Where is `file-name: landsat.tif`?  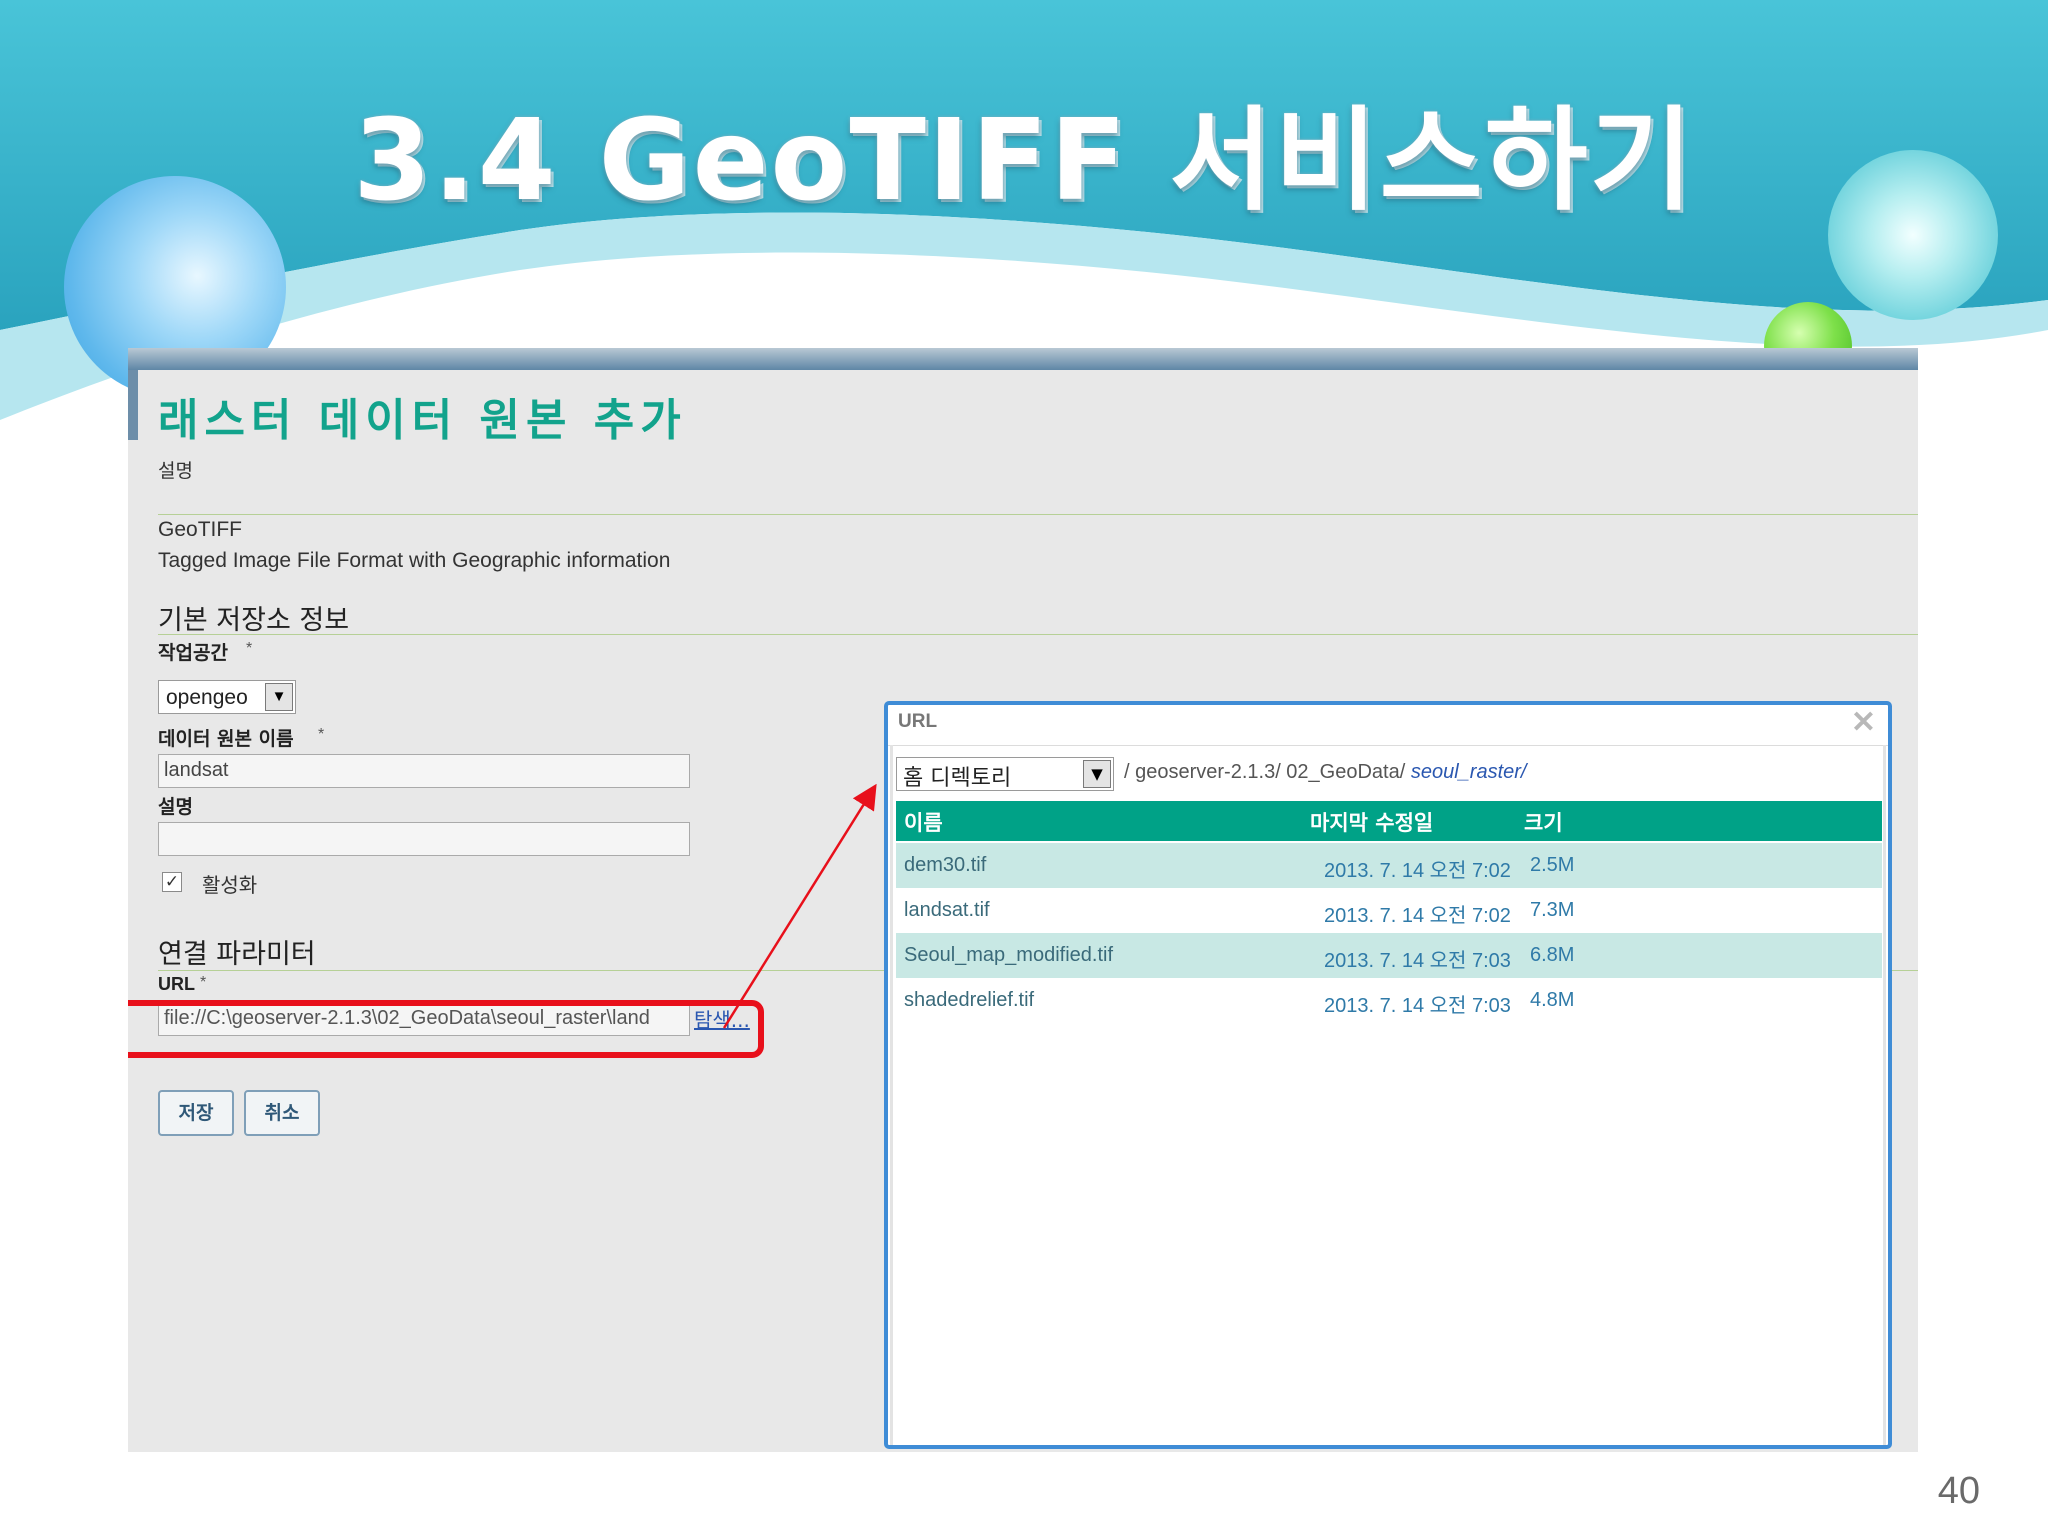
file-name: landsat.tif is located at coordinates (947, 910).